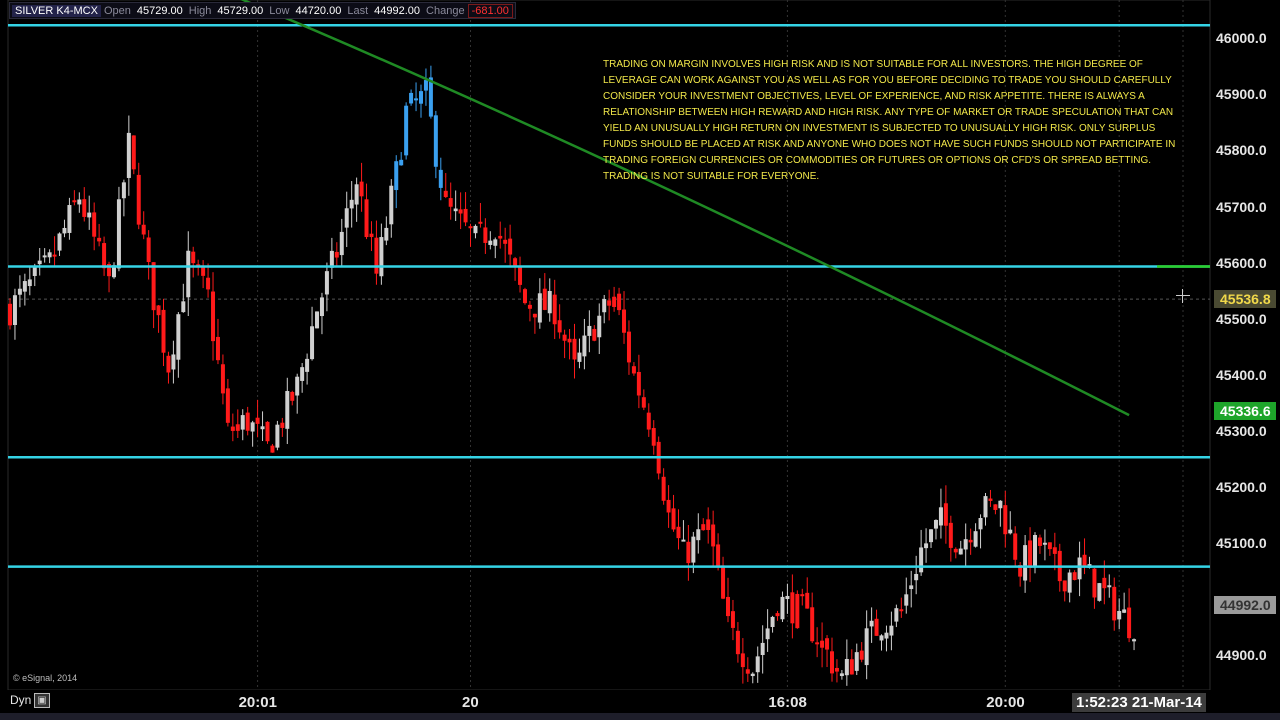 This screenshot has height=720, width=1280. I want to click on y-tick-label: 45300.0, so click(1241, 430).